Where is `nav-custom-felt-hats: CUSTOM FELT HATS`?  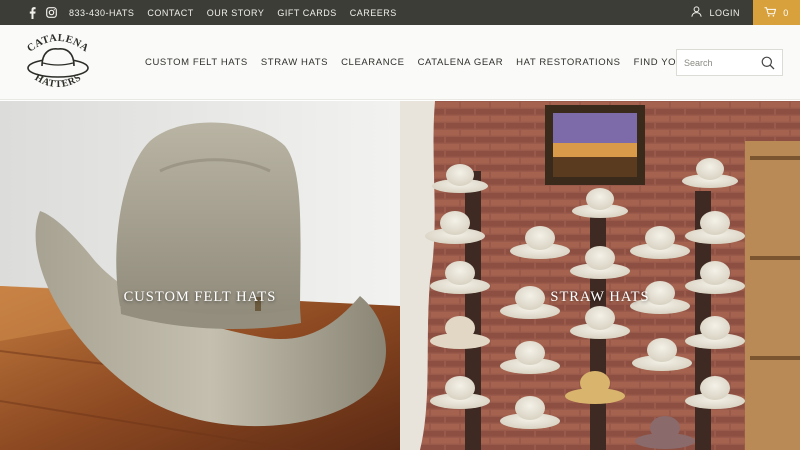
nav-custom-felt-hats: CUSTOM FELT HATS is located at coordinates (196, 62).